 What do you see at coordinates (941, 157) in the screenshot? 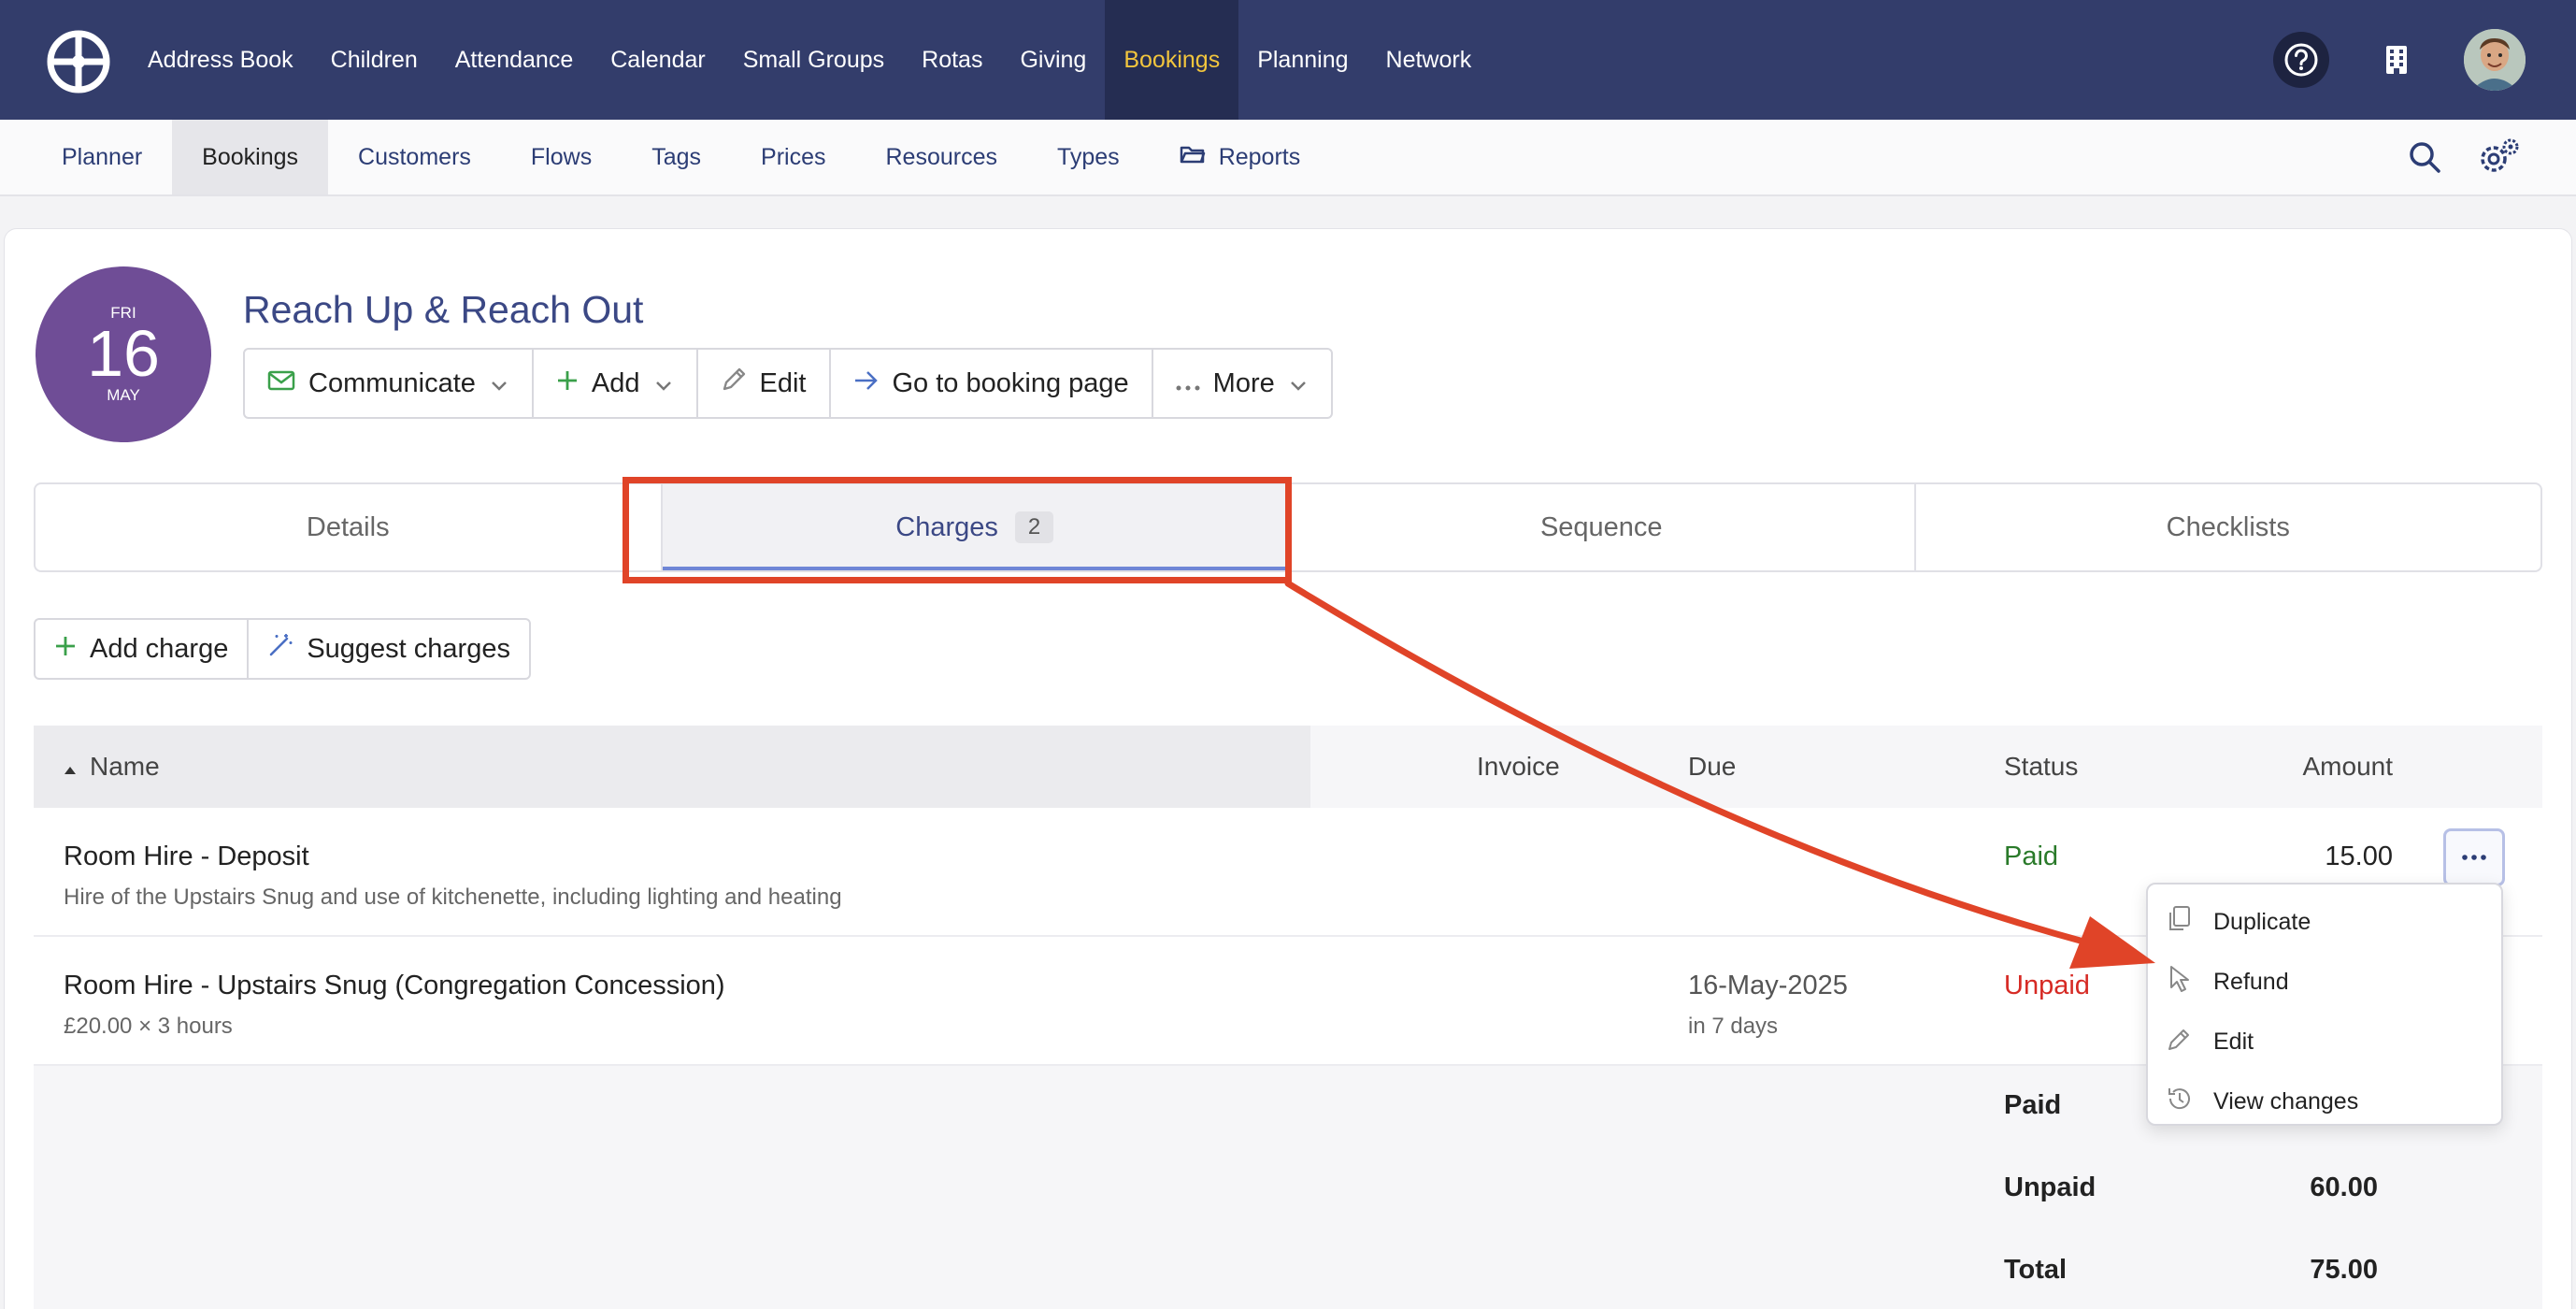
I see `subnav-resources: Resources` at bounding box center [941, 157].